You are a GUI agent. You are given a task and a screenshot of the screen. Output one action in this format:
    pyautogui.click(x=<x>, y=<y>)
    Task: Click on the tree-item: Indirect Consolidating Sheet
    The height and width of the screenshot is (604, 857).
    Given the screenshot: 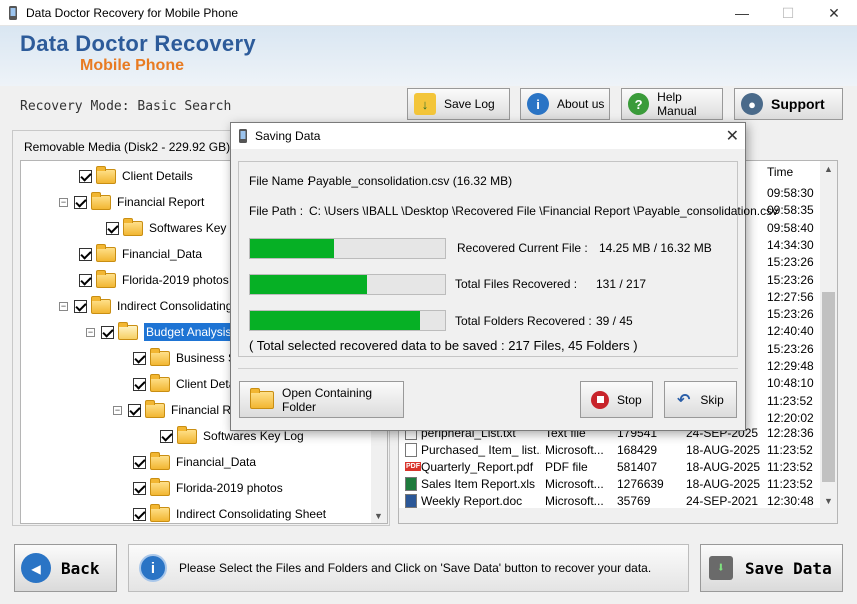 What is the action you would take?
    pyautogui.click(x=229, y=513)
    